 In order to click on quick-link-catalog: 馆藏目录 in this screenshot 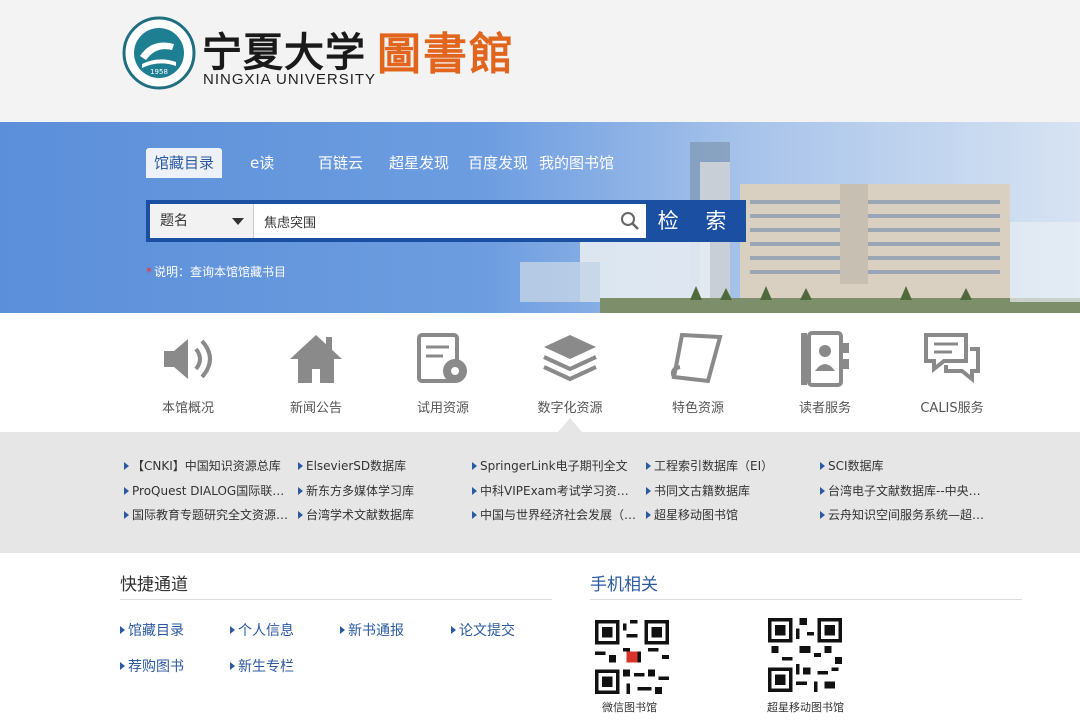, I will do `click(152, 630)`.